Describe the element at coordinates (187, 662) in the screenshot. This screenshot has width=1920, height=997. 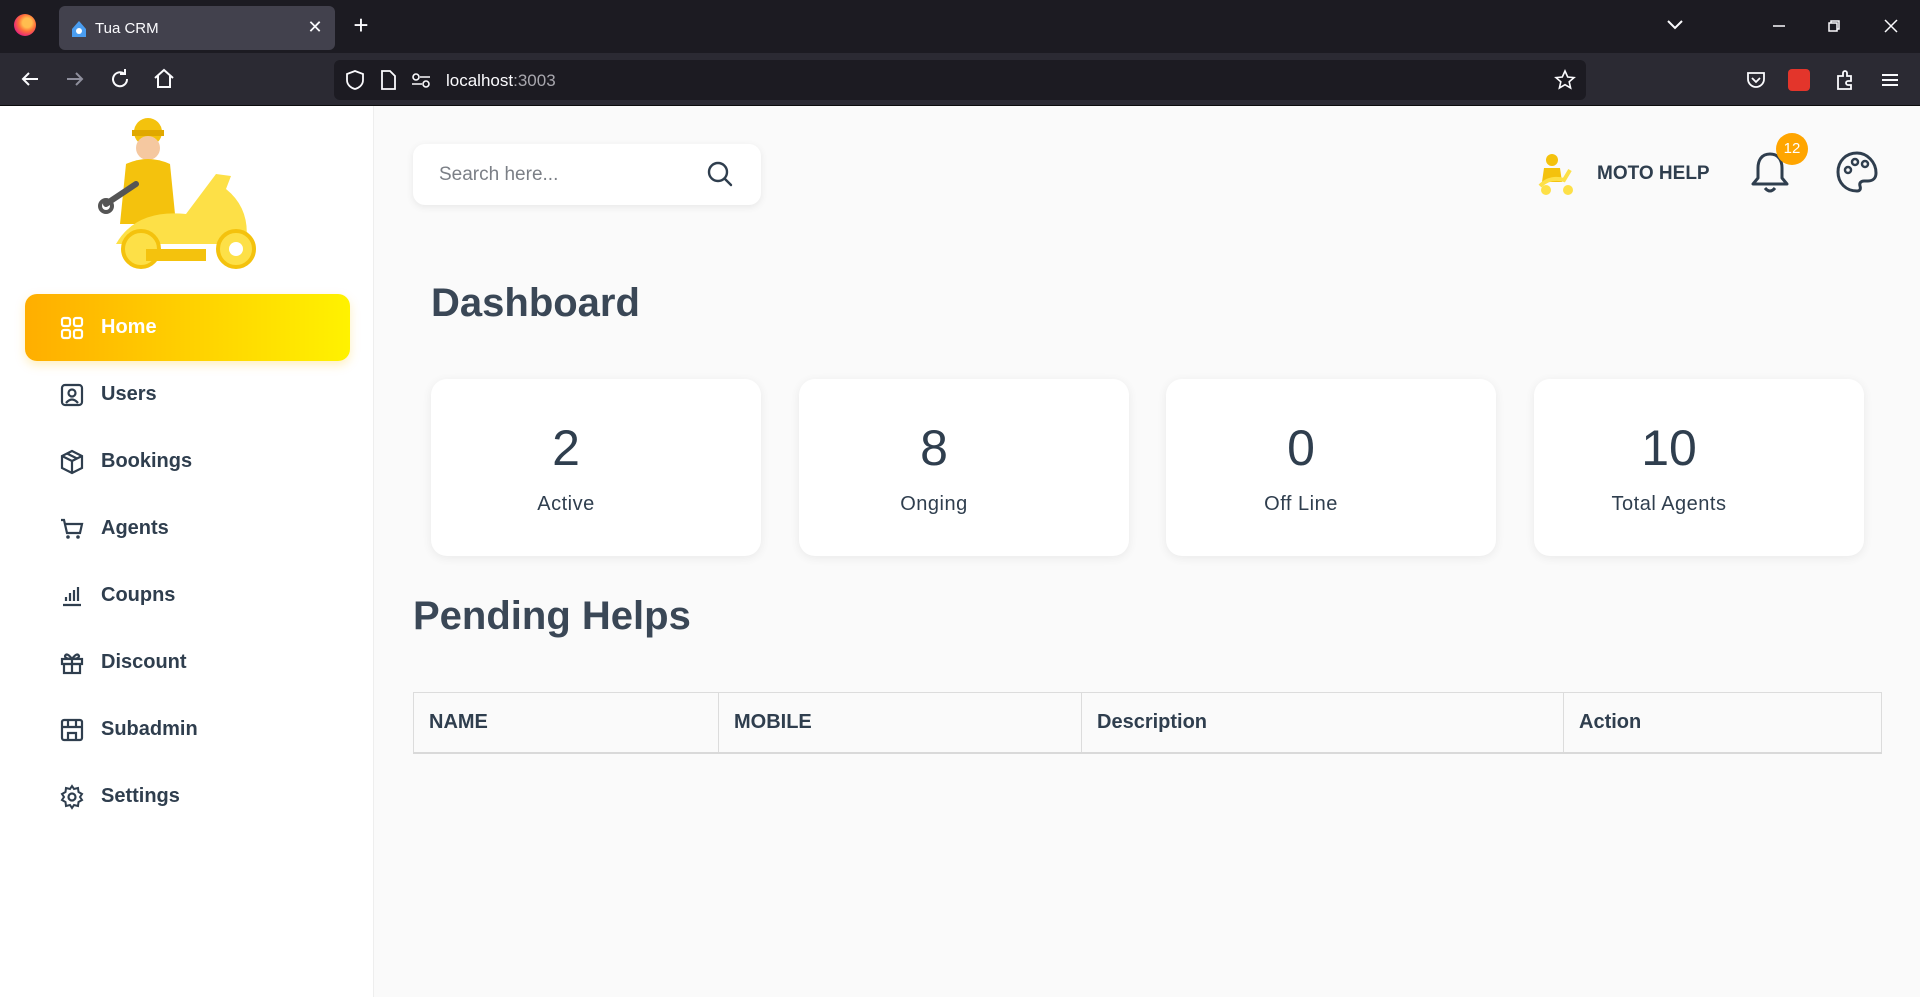
I see `sidebar-item-discount: Discount` at that location.